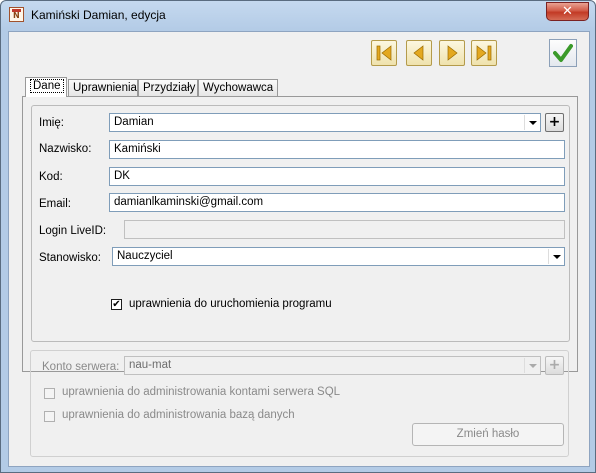 This screenshot has height=473, width=596. What do you see at coordinates (230, 304) in the screenshot?
I see `uprawnienia-program-label: uprawnienia do uruchomienia programu` at bounding box center [230, 304].